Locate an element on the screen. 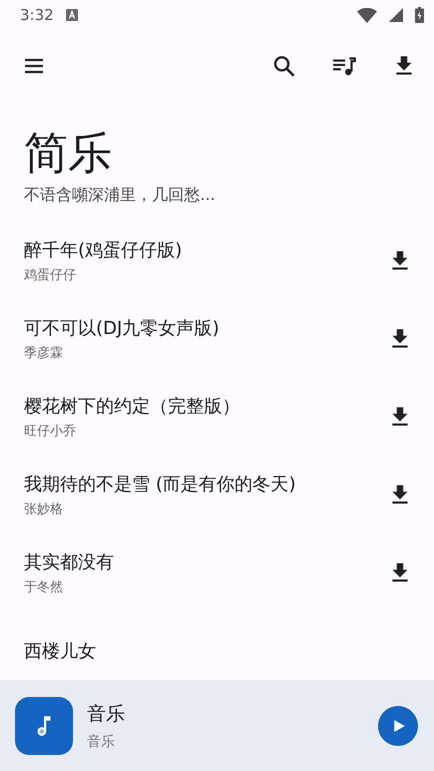 This screenshot has width=434, height=771. keyboard-icon is located at coordinates (72, 15).